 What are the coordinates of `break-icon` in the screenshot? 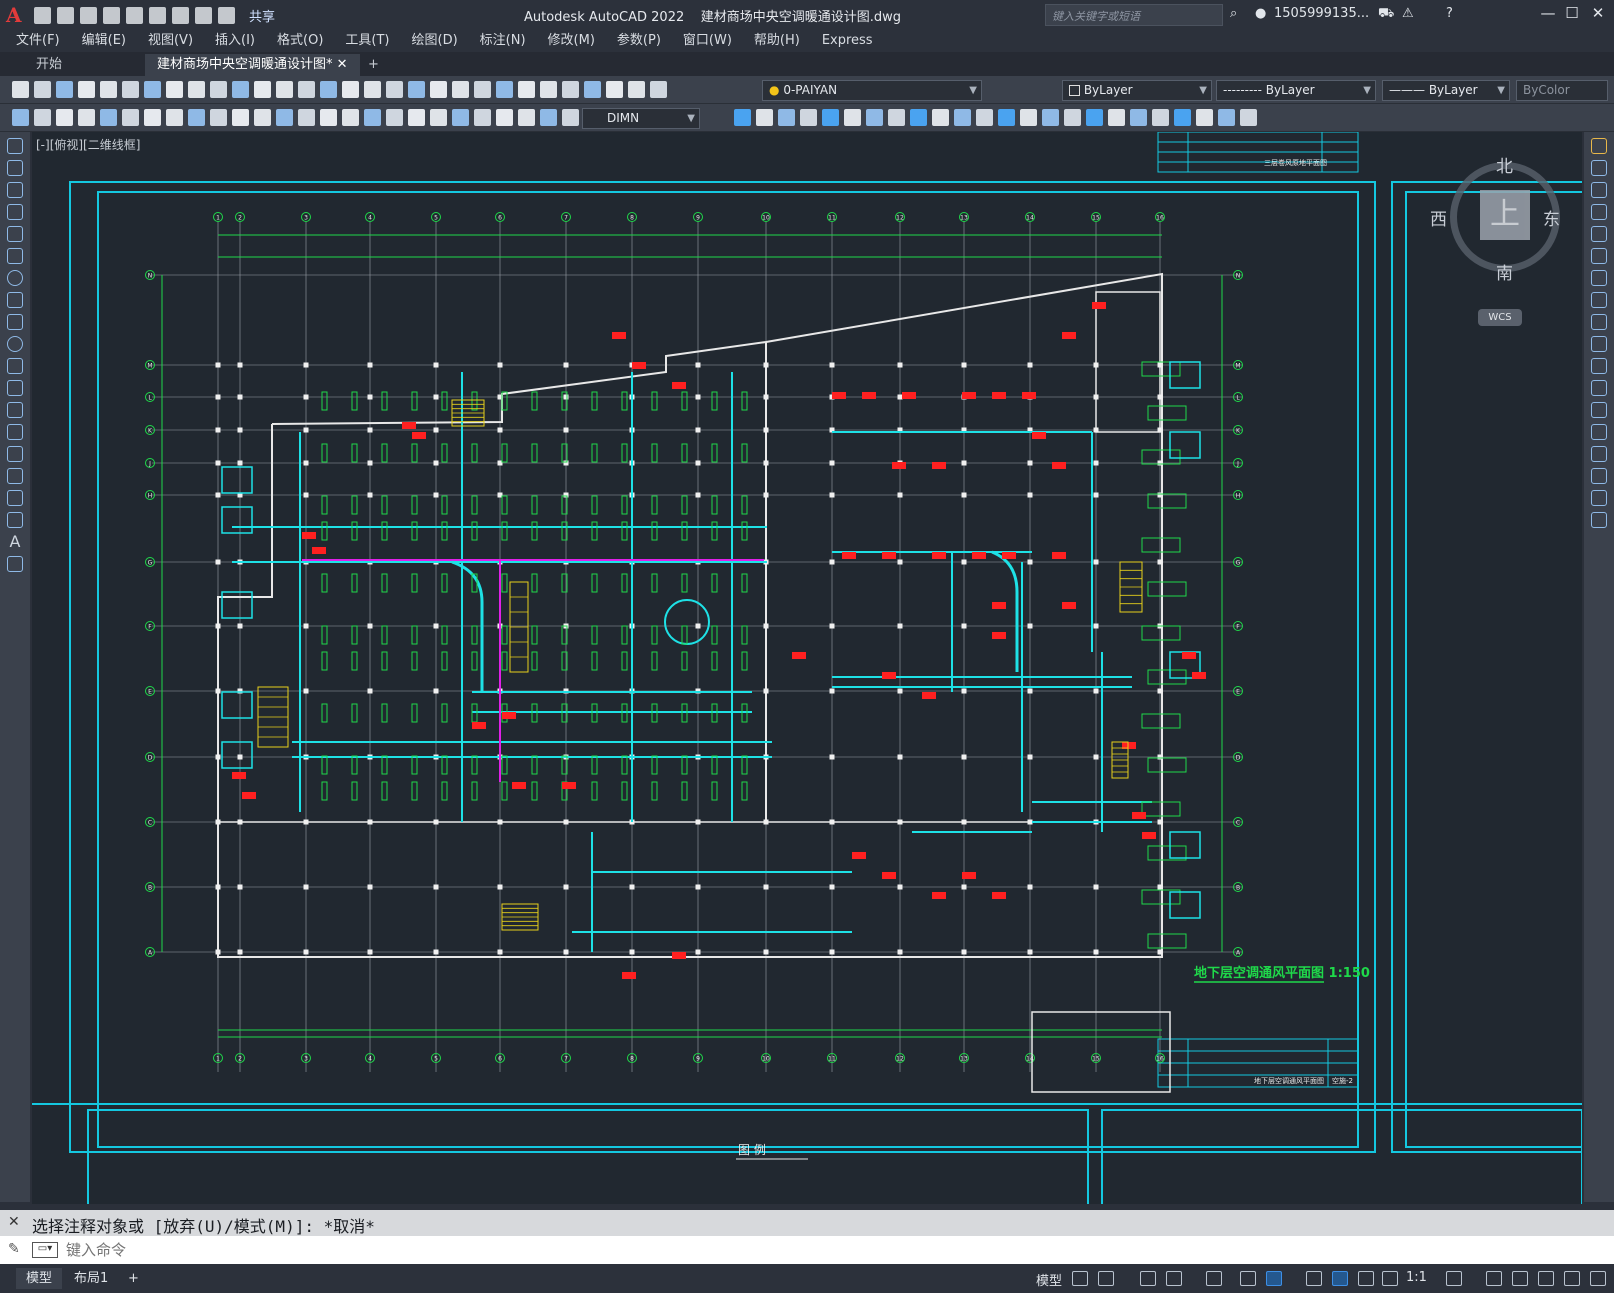 It's located at (1599, 410).